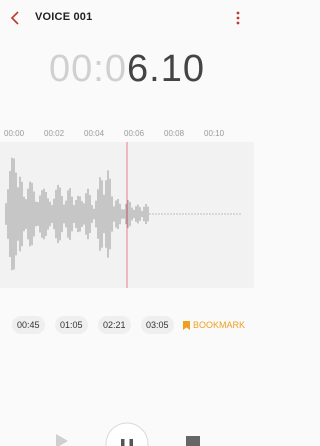 This screenshot has height=446, width=320. I want to click on ruler-label: 00:02, so click(54, 133).